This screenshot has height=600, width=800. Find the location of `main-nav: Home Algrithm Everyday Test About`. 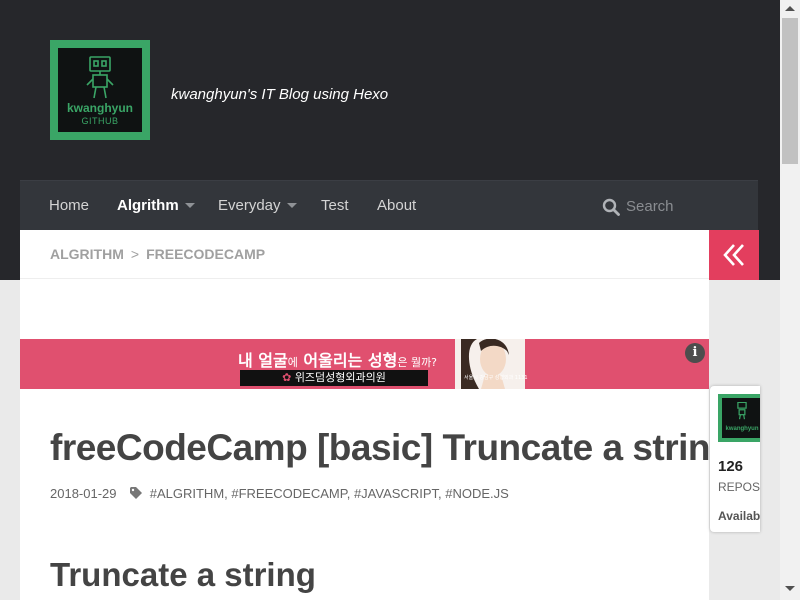

main-nav: Home Algrithm Everyday Test About is located at coordinates (389, 205).